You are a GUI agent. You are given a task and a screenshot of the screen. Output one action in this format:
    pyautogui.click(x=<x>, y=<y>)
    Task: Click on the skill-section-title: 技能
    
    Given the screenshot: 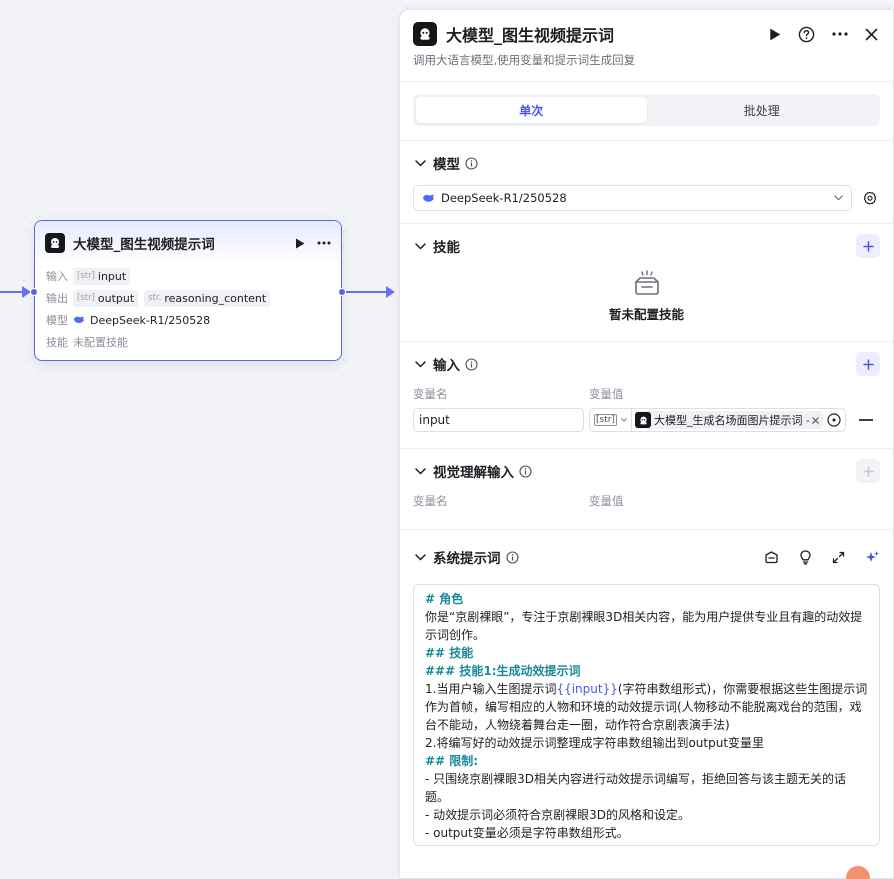 What is the action you would take?
    pyautogui.click(x=446, y=248)
    